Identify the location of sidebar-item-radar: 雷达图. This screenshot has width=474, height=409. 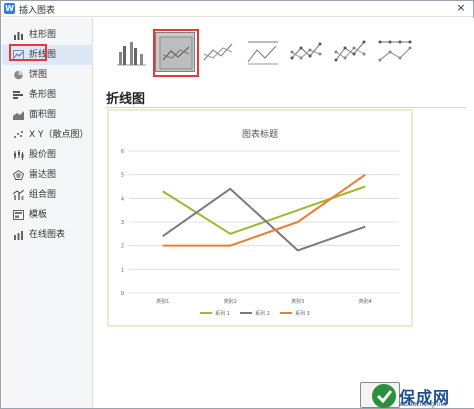
(47, 175).